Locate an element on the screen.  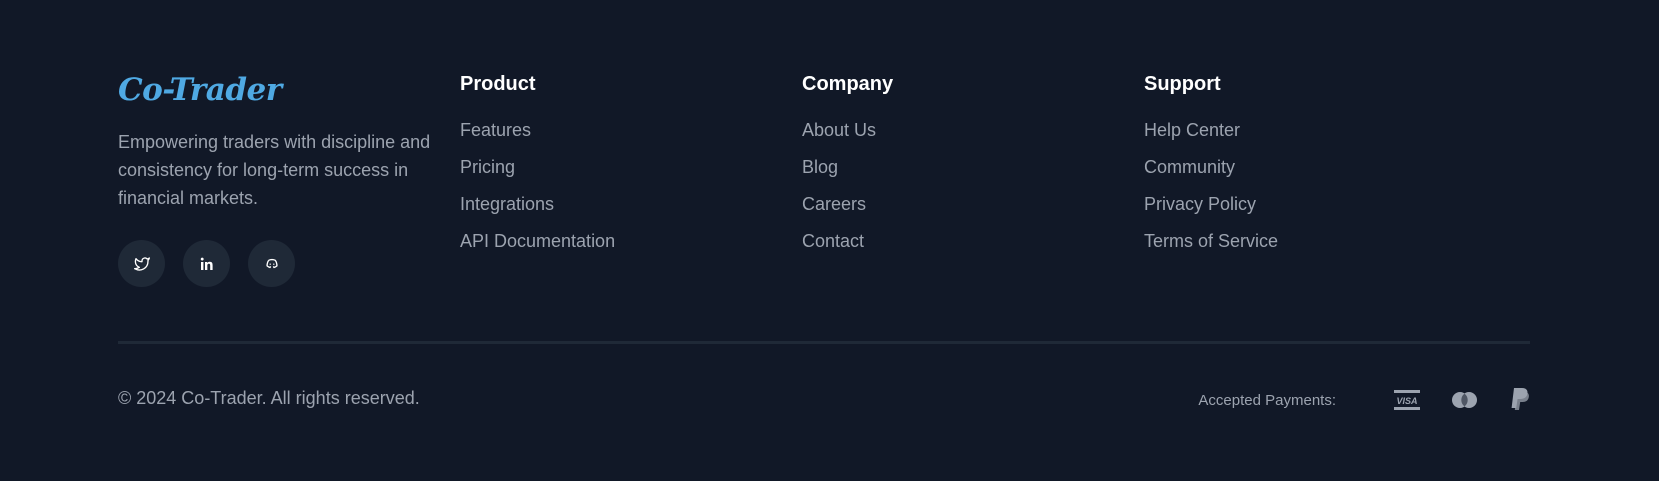
visa-icon: VISA is located at coordinates (1407, 400).